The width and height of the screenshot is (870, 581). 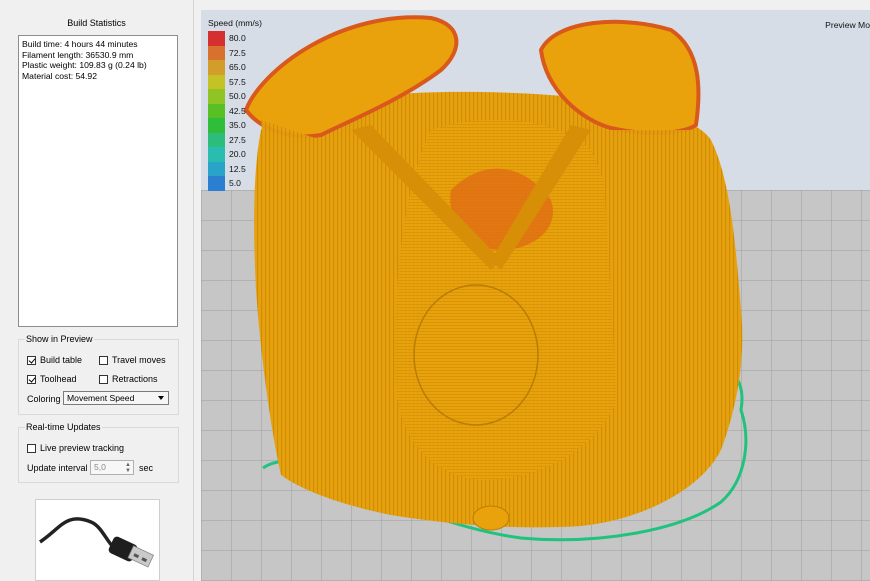 What do you see at coordinates (237, 96) in the screenshot?
I see `legend-value: 50.0` at bounding box center [237, 96].